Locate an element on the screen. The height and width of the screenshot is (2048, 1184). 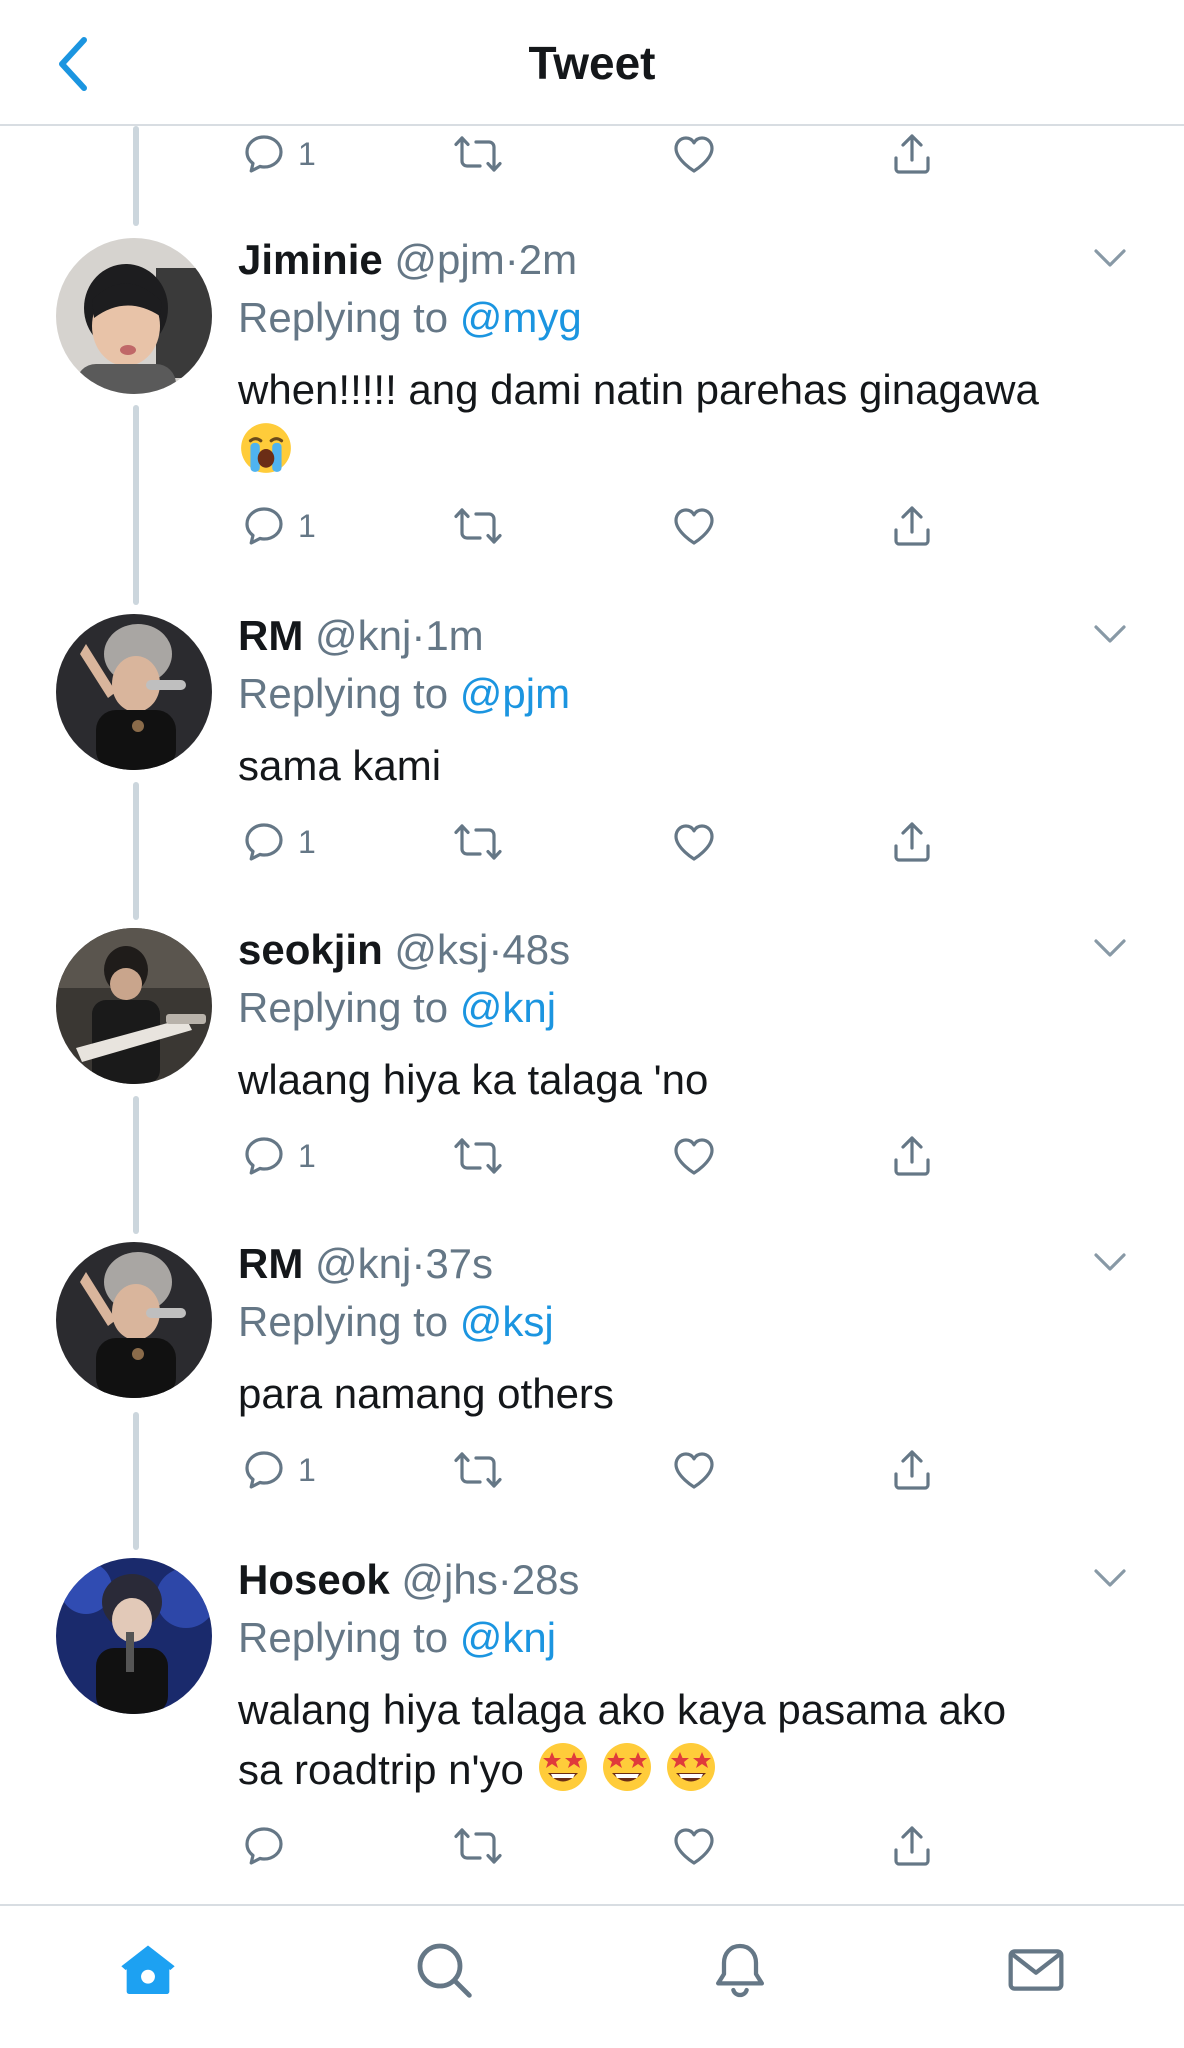
tab-search is located at coordinates (444, 1970).